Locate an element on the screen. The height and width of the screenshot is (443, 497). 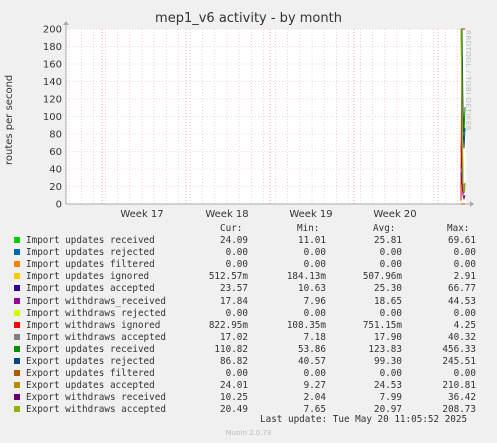
x-tick-label: Week 18 is located at coordinates (226, 214).